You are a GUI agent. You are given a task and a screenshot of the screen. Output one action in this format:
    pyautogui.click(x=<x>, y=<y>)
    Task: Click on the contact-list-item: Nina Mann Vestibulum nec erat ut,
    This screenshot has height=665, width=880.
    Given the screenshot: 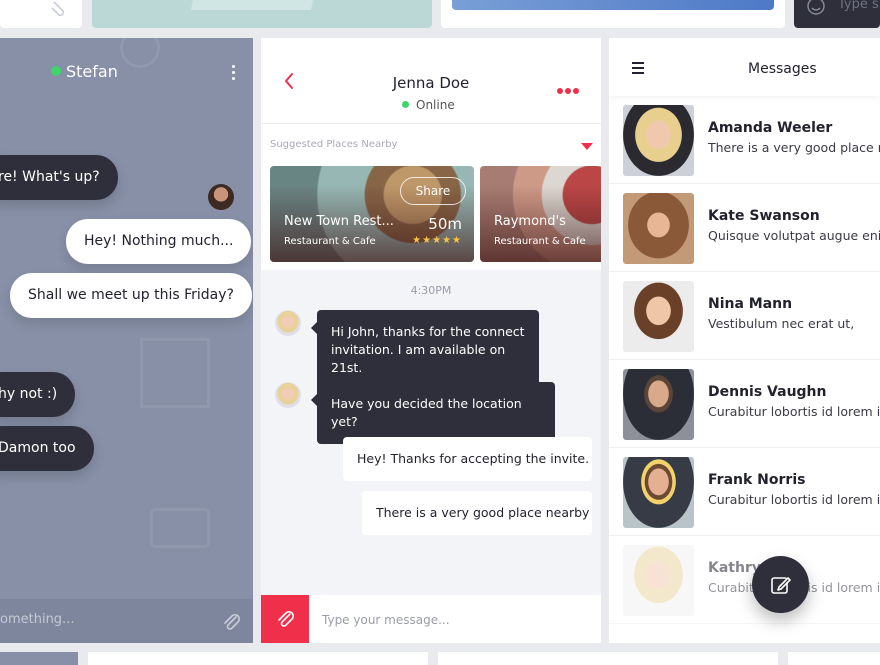 What is the action you would take?
    pyautogui.click(x=744, y=316)
    